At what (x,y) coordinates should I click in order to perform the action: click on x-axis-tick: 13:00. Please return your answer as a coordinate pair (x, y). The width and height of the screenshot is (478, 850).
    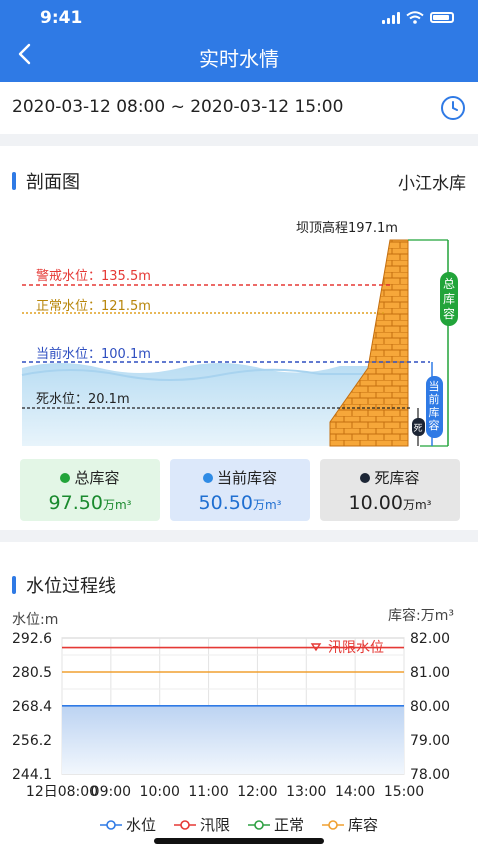
    Looking at the image, I should click on (306, 792).